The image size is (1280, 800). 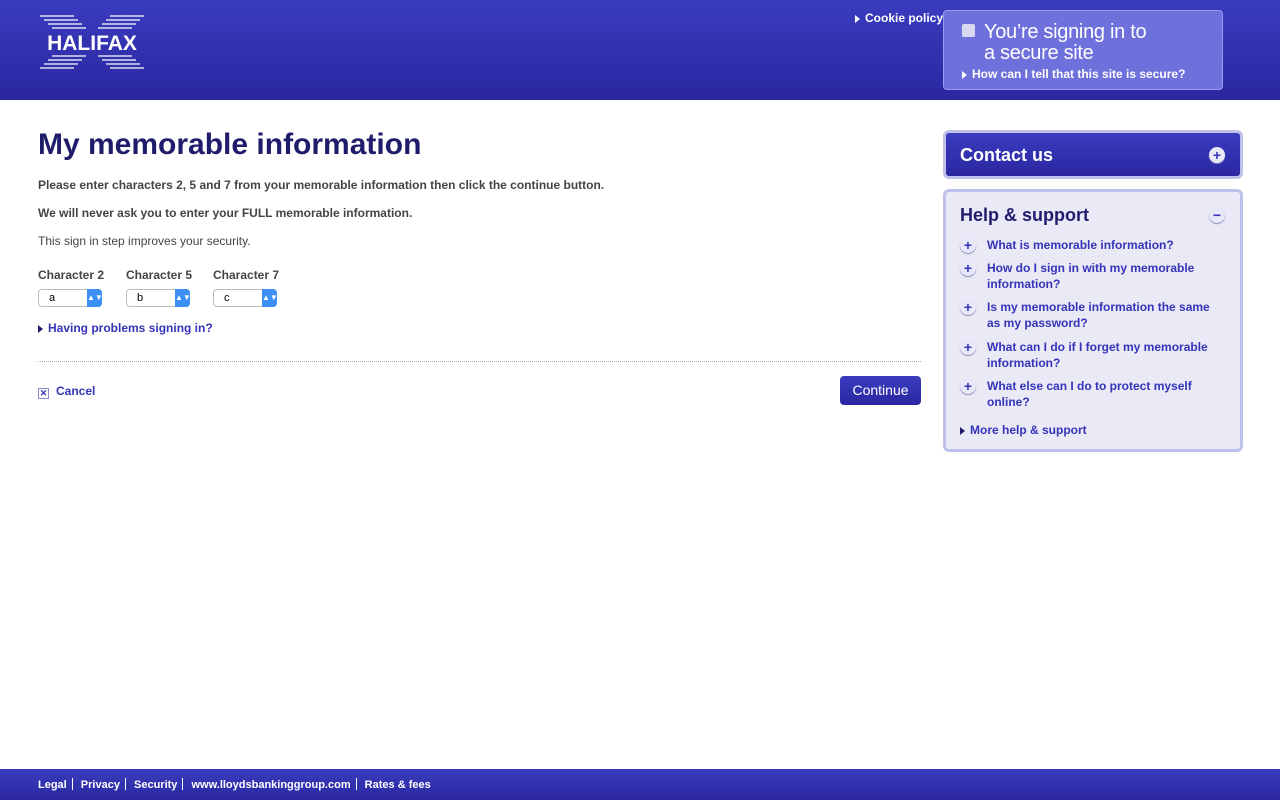 I want to click on character-2-select: a ▲▼, so click(x=70, y=298).